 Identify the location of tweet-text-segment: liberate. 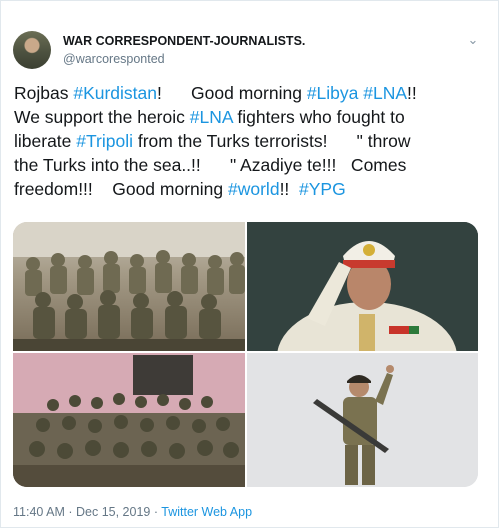
(45, 141).